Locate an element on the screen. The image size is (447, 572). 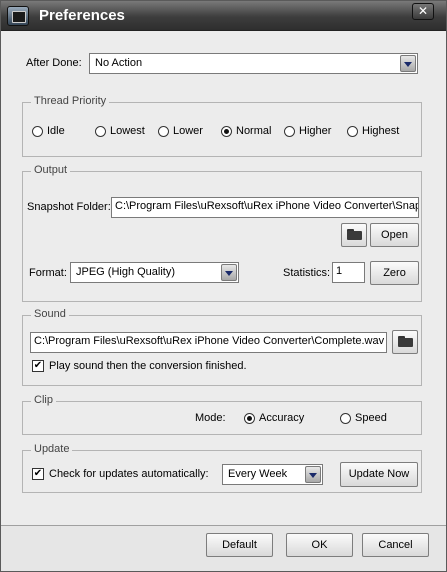
app-icon is located at coordinates (18, 16).